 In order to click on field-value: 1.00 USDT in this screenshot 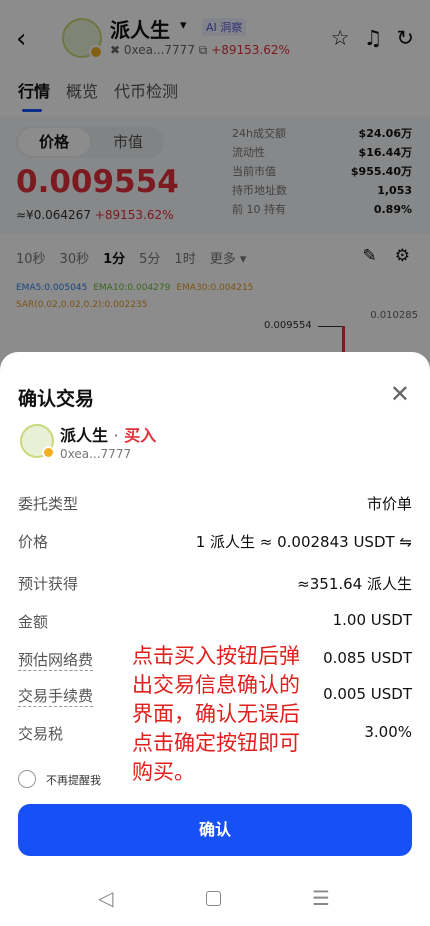, I will do `click(372, 620)`.